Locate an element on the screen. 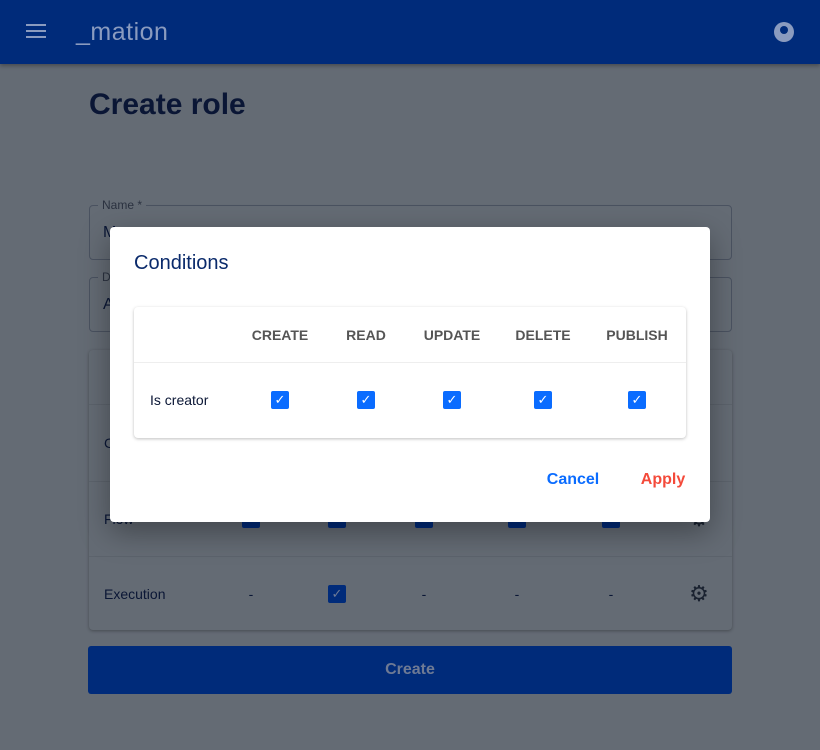  column-update: UPDATE is located at coordinates (452, 335).